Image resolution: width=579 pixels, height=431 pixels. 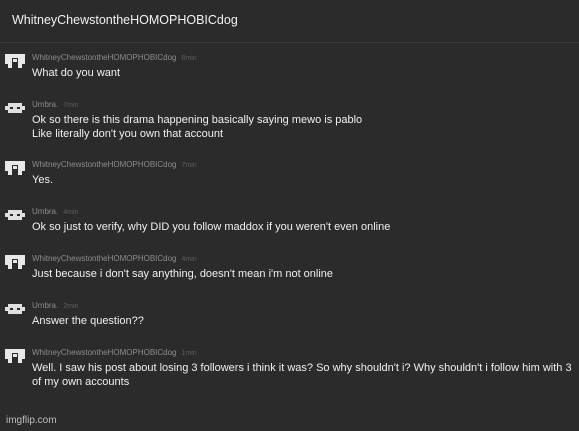 I want to click on message-meta: WhitneyChewstontheHOMOPHOBICdog 1min, so click(x=114, y=353).